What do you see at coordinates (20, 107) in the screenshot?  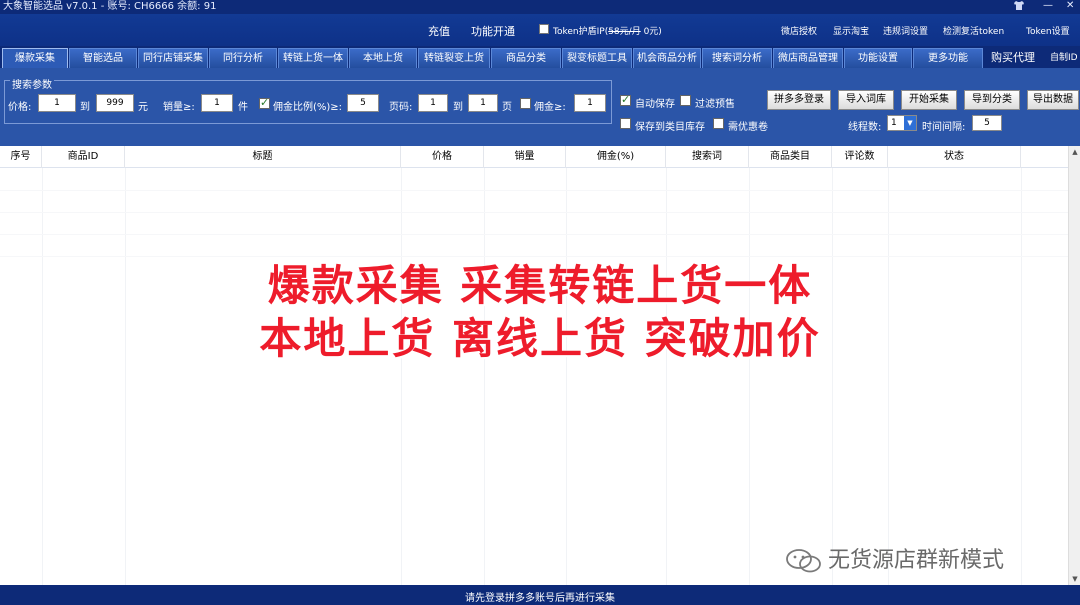 I see `price-label: 价格:` at bounding box center [20, 107].